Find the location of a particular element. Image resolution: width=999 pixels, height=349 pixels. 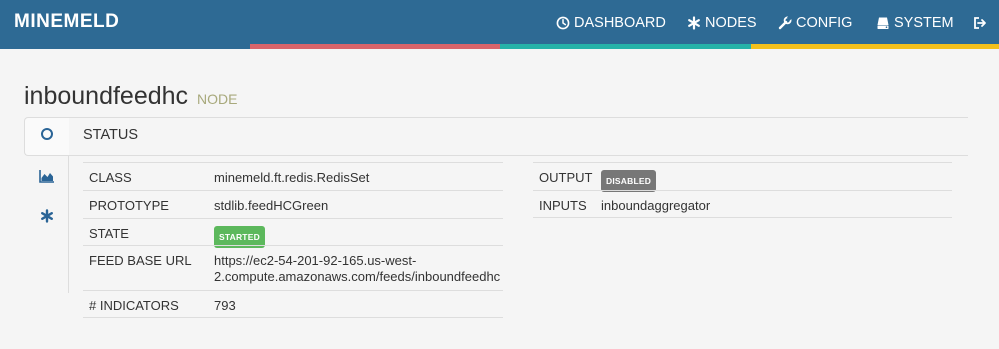

row-key-output: OUTPUT is located at coordinates (566, 177).